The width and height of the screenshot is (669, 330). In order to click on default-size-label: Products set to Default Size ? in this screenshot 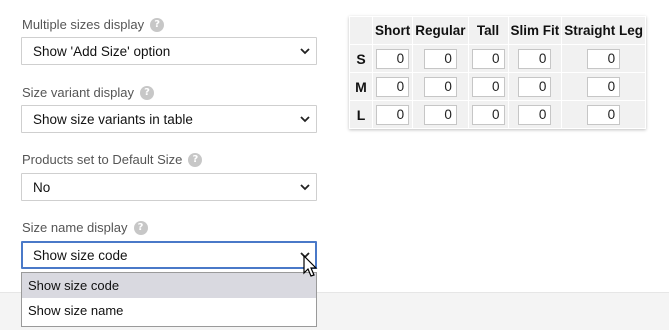, I will do `click(112, 159)`.